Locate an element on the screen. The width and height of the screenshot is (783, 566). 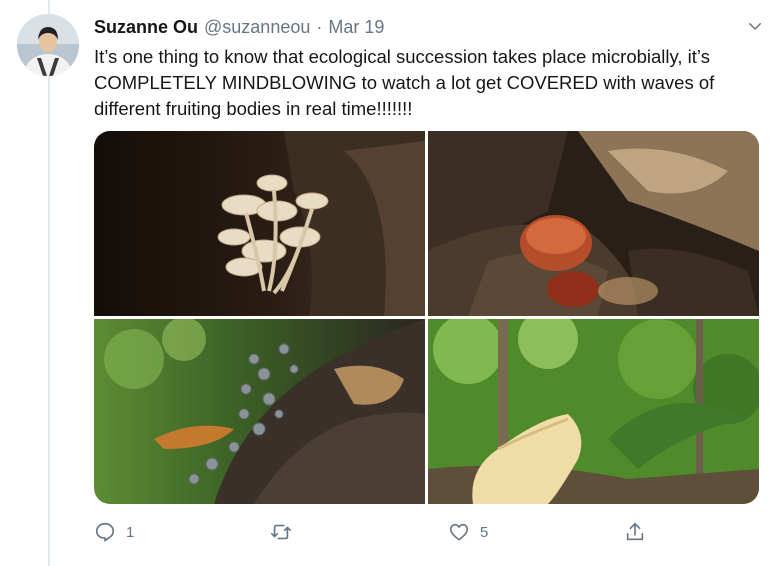
share-icon is located at coordinates (635, 531).